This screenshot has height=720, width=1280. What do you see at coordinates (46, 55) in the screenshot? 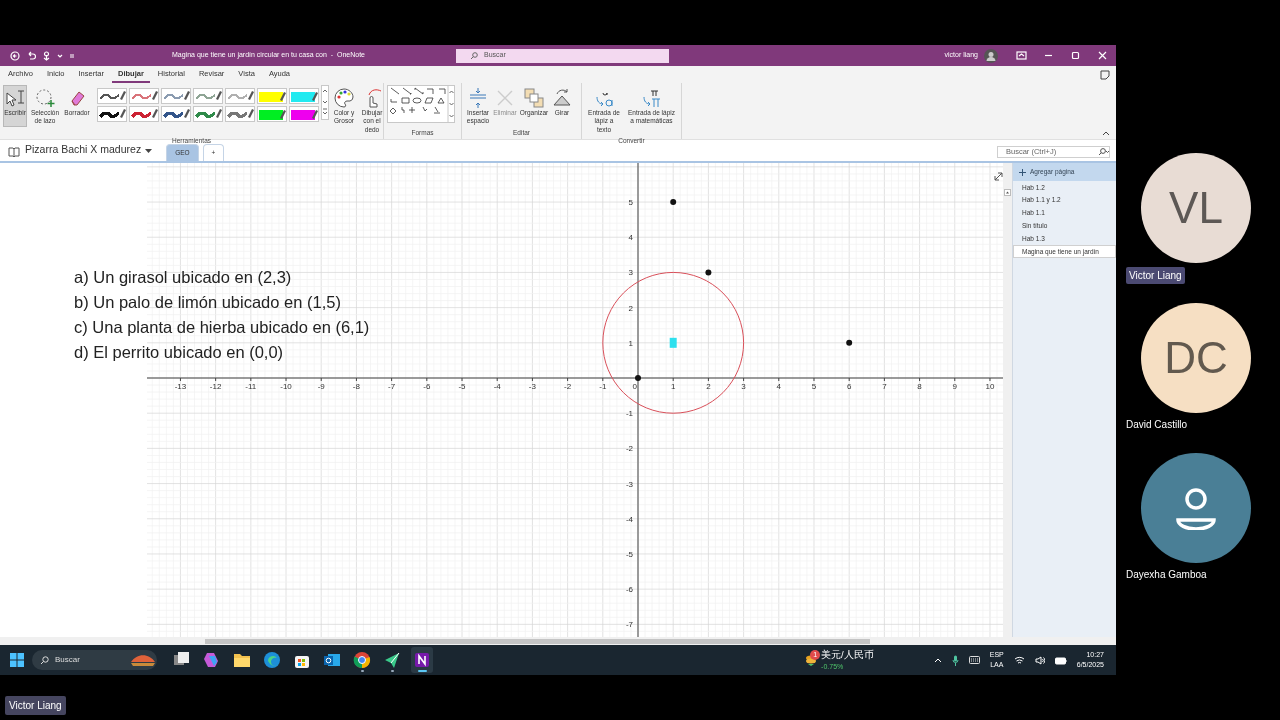
I see `touch-icon` at bounding box center [46, 55].